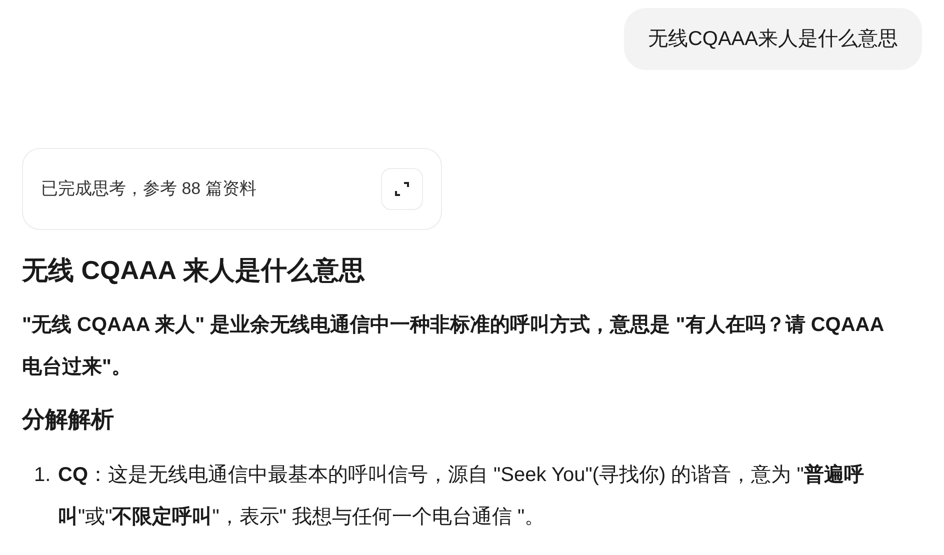 The image size is (944, 555). I want to click on thinking-status: 已完成思考，参考 88 篇资料, so click(148, 189).